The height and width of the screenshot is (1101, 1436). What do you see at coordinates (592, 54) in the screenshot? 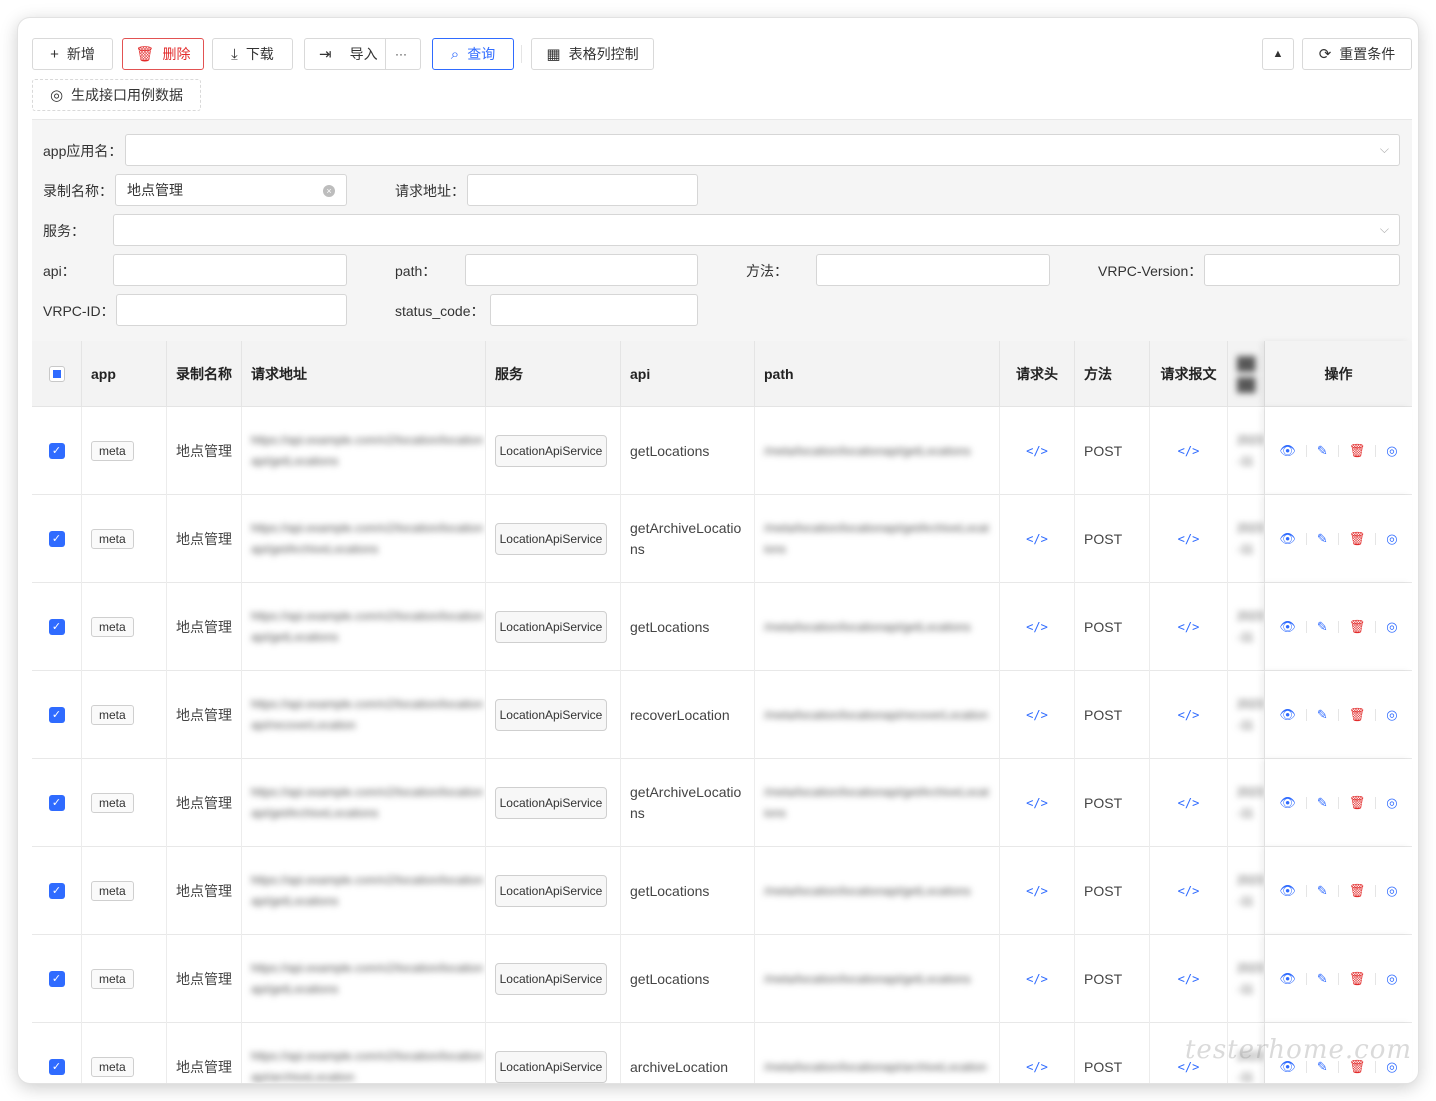
I see `column-control-button: ▦ 表格列控制` at bounding box center [592, 54].